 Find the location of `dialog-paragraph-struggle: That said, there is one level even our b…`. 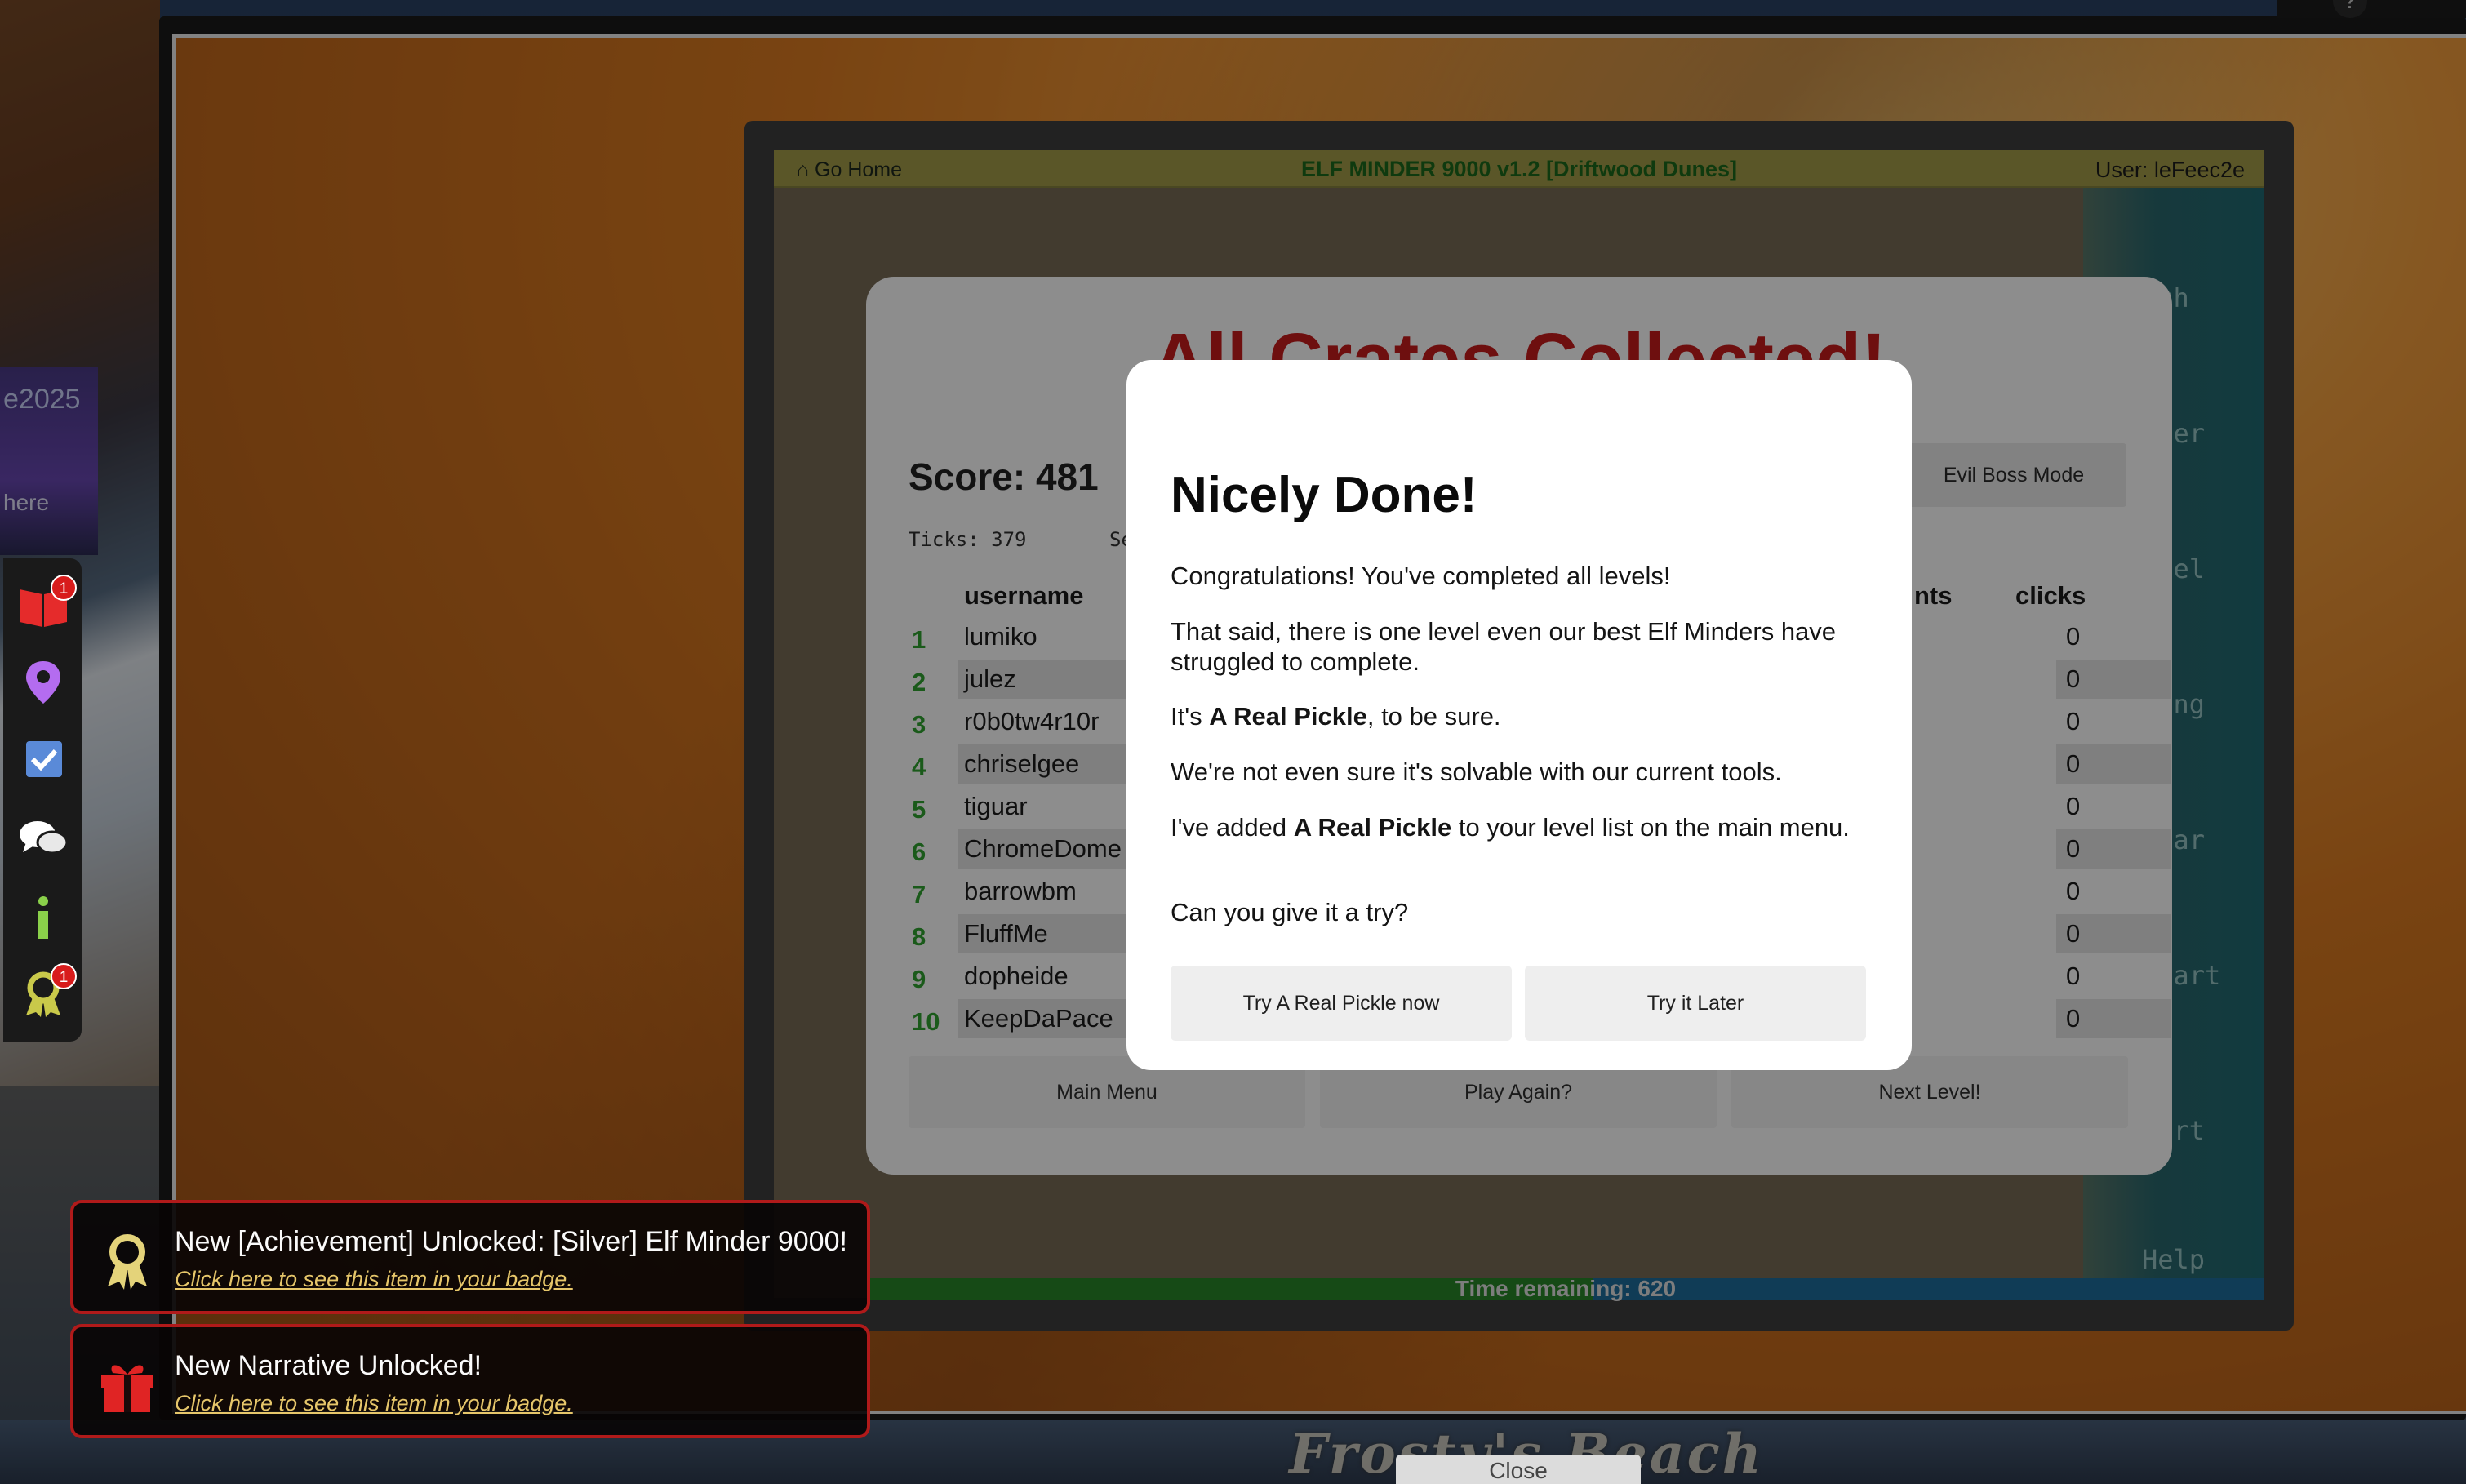

dialog-paragraph-struggle: That said, there is one level even our b… is located at coordinates (1504, 646).